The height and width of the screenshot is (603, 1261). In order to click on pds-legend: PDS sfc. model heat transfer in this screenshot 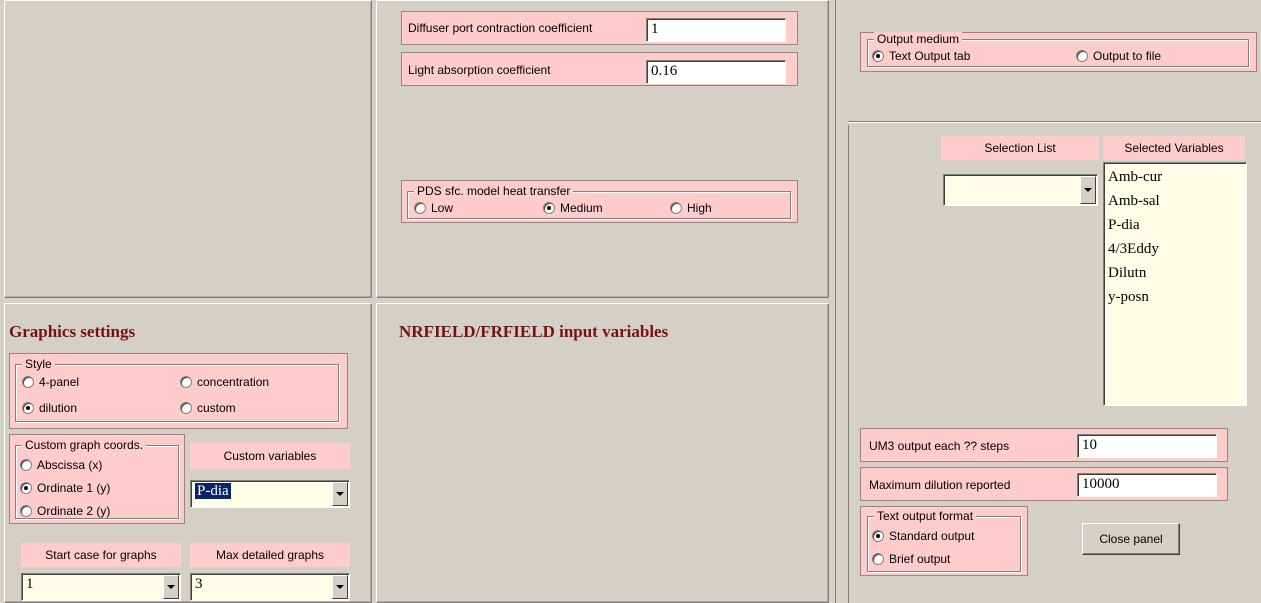, I will do `click(494, 191)`.